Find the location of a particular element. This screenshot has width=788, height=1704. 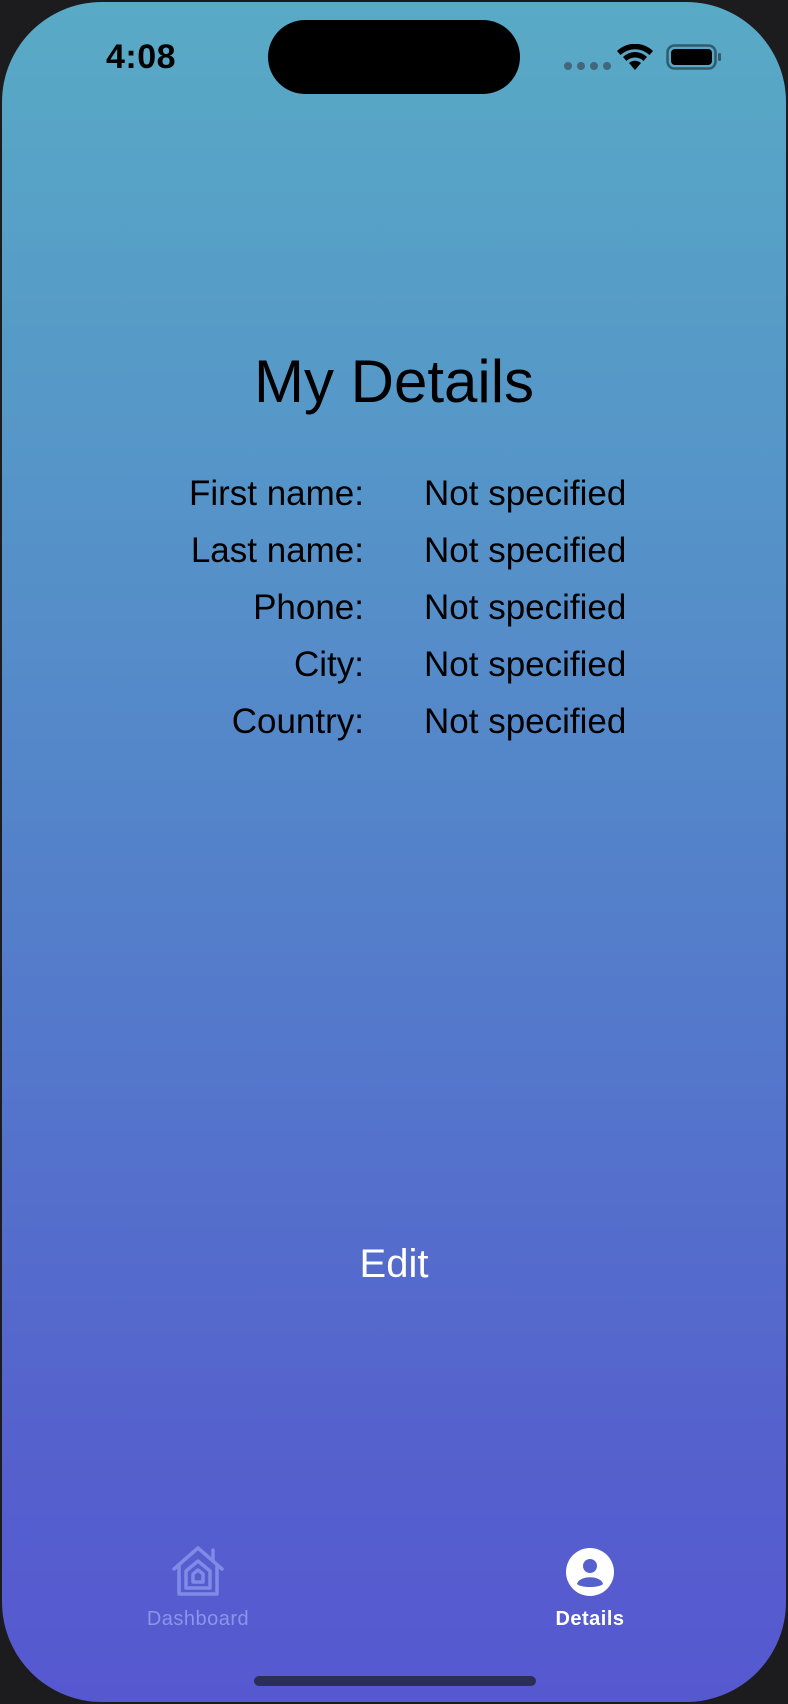

detail-row-country: Country: Not specified is located at coordinates (394, 730).